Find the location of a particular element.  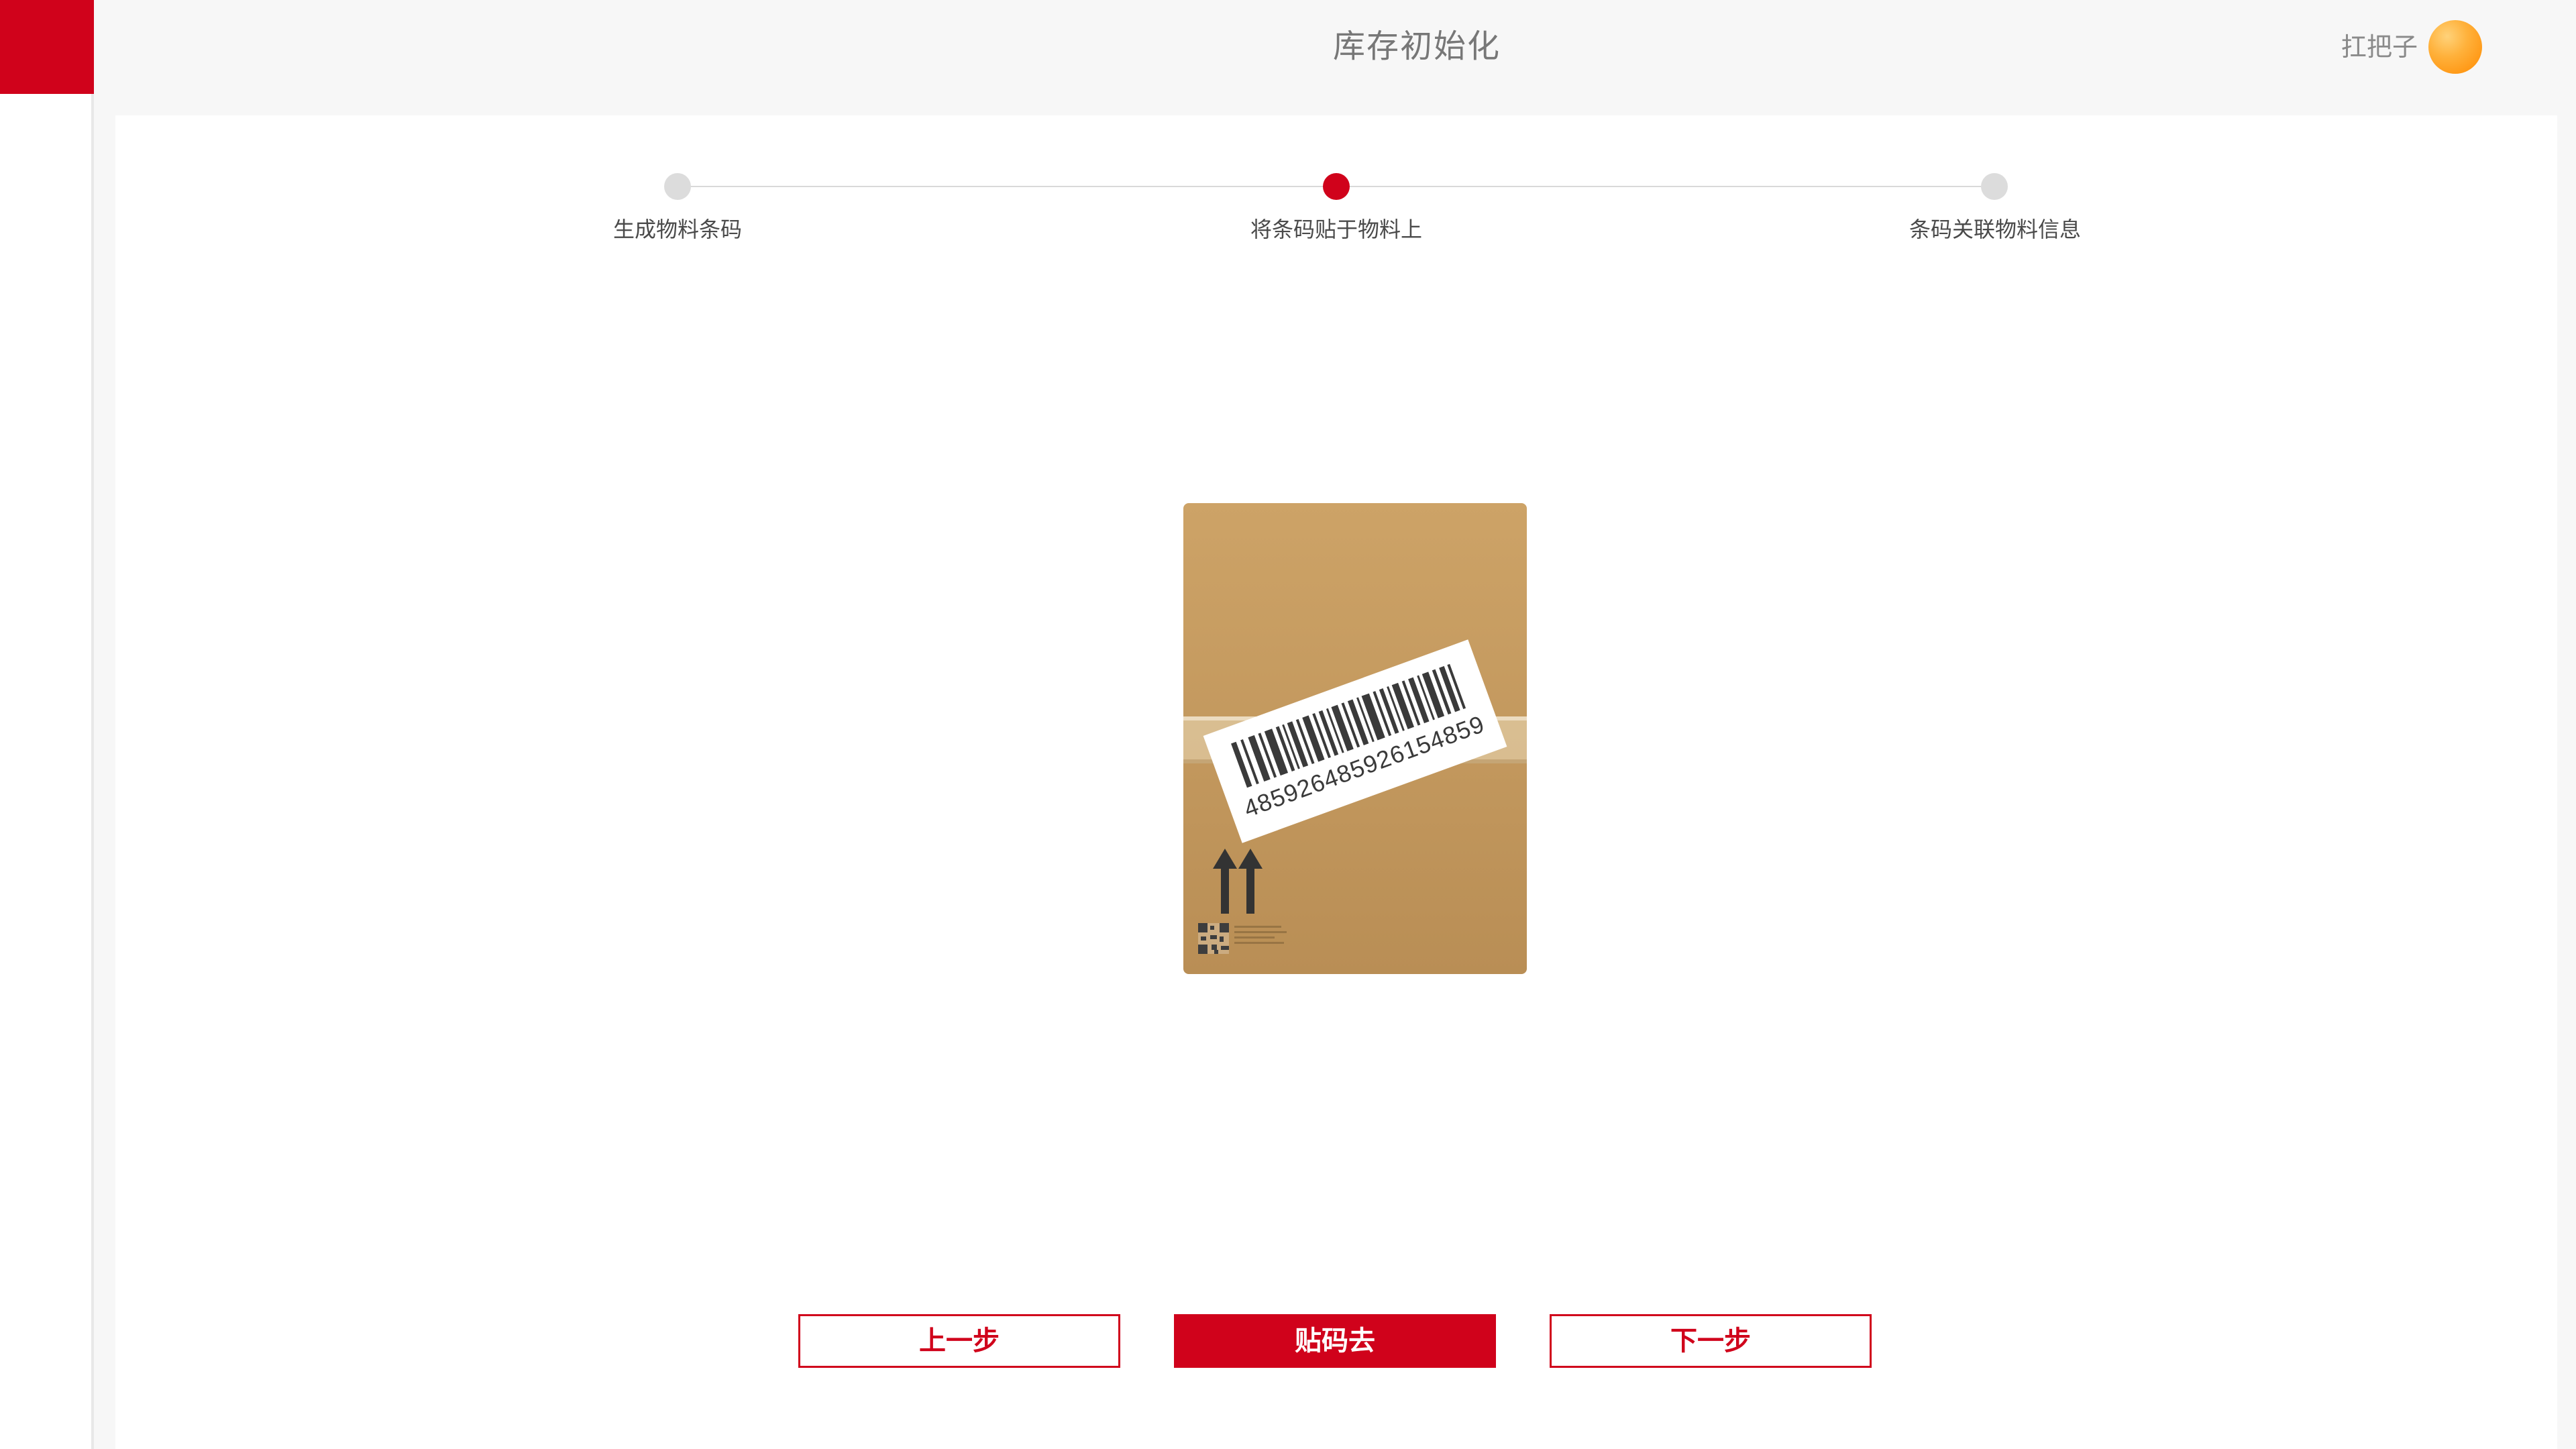

step-label-2: 将条码贴于物料上 is located at coordinates (1336, 229).